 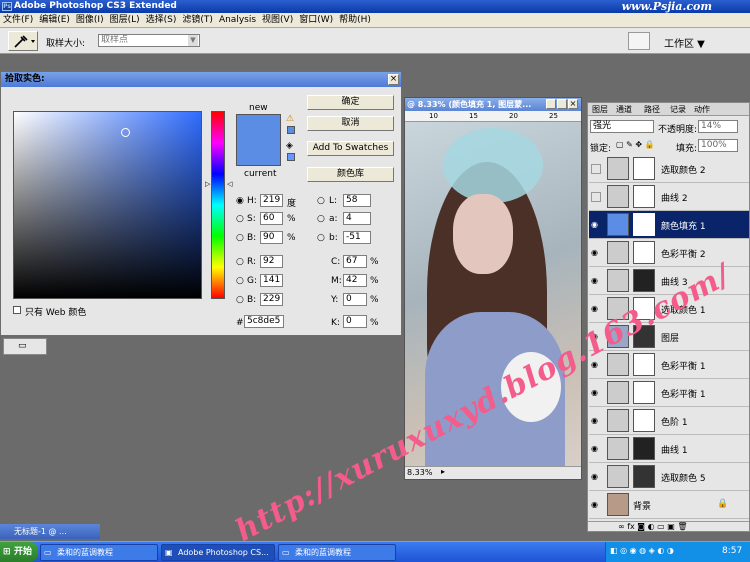 What do you see at coordinates (443, 471) in the screenshot?
I see `status-arrow-icon: ▸` at bounding box center [443, 471].